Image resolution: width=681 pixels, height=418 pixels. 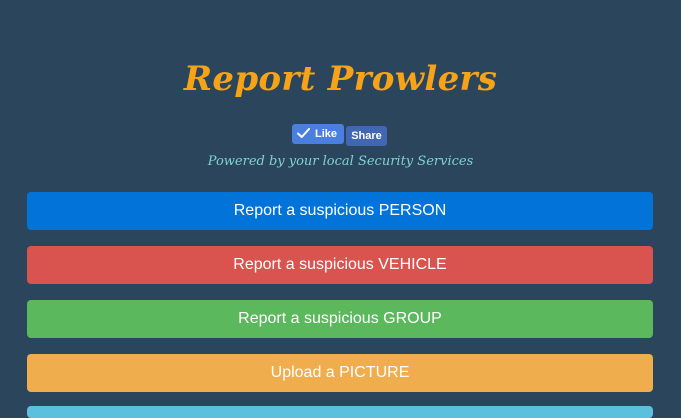 What do you see at coordinates (340, 79) in the screenshot?
I see `page-title: Report Prowlers` at bounding box center [340, 79].